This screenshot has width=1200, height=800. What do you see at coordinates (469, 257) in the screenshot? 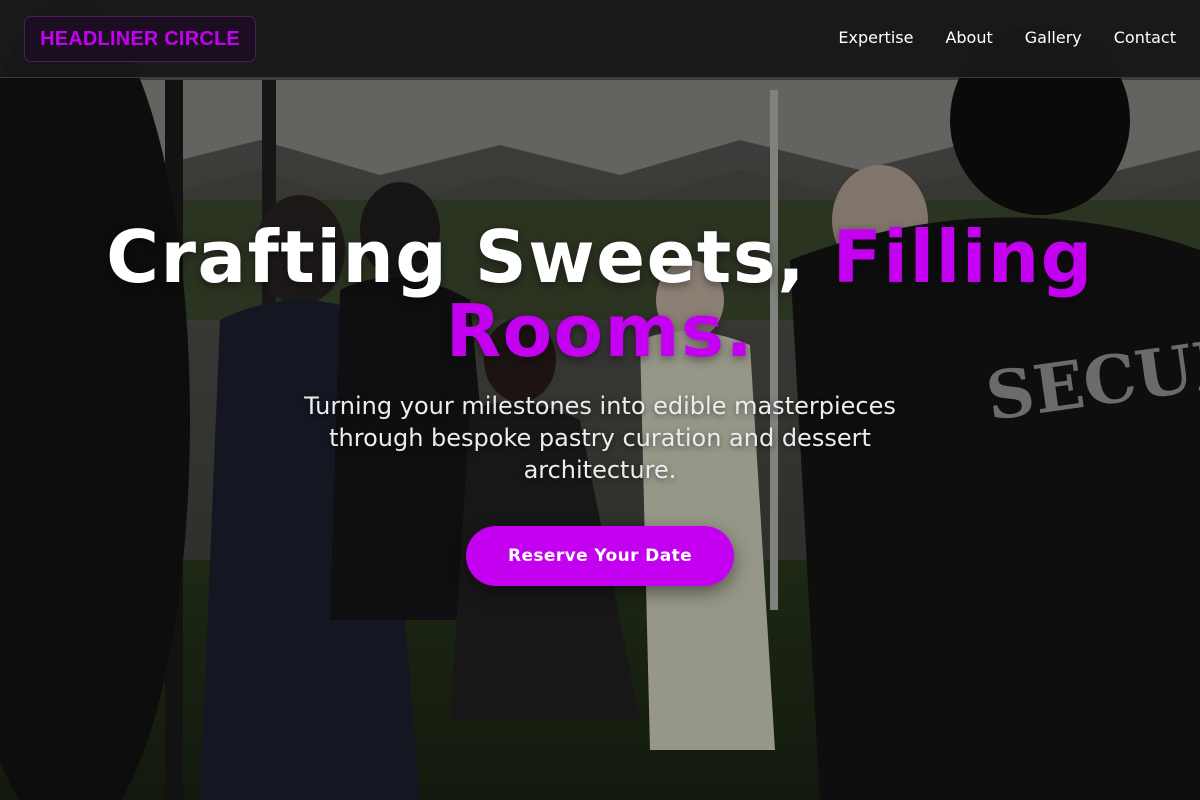
I see `hero-title-main: Crafting Sweets,` at bounding box center [469, 257].